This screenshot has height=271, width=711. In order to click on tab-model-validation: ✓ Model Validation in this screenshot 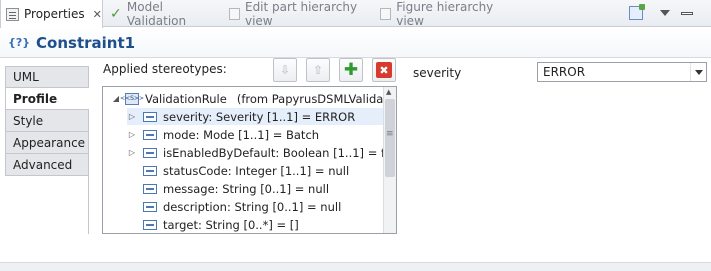, I will do `click(167, 14)`.